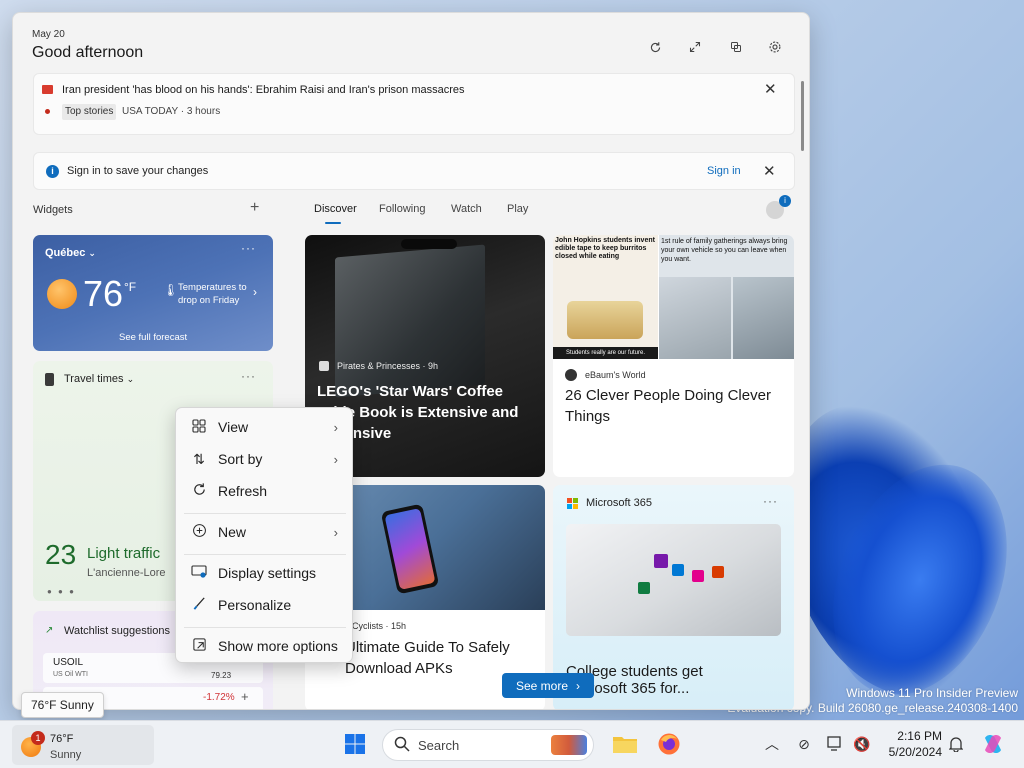 This screenshot has height=768, width=1024. What do you see at coordinates (89, 112) in the screenshot?
I see `top-stories-tag: Top stories` at bounding box center [89, 112].